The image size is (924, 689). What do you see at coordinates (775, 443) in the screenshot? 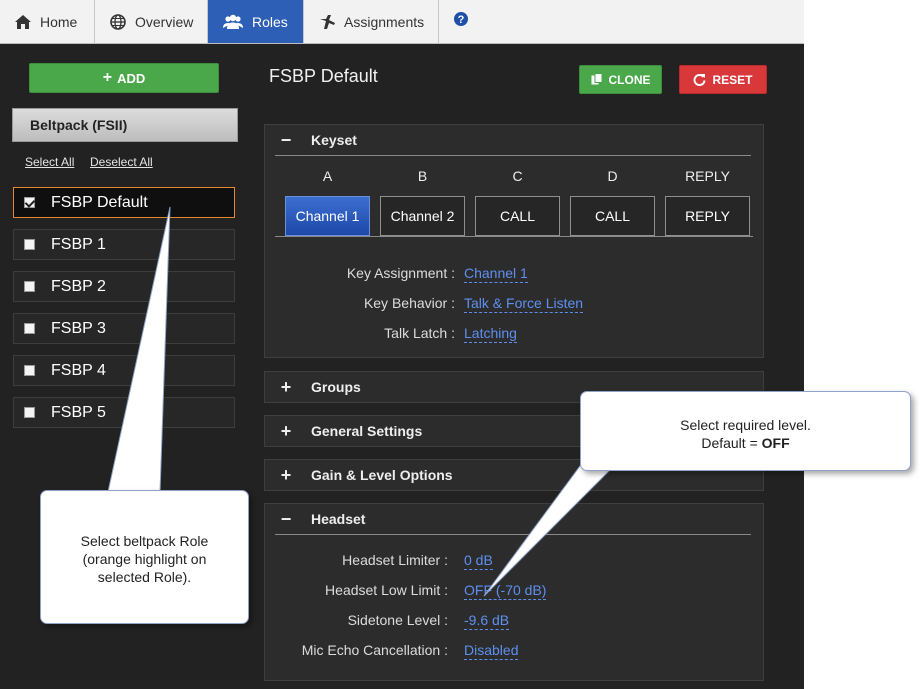
I see `level-callout-default: OFF` at bounding box center [775, 443].